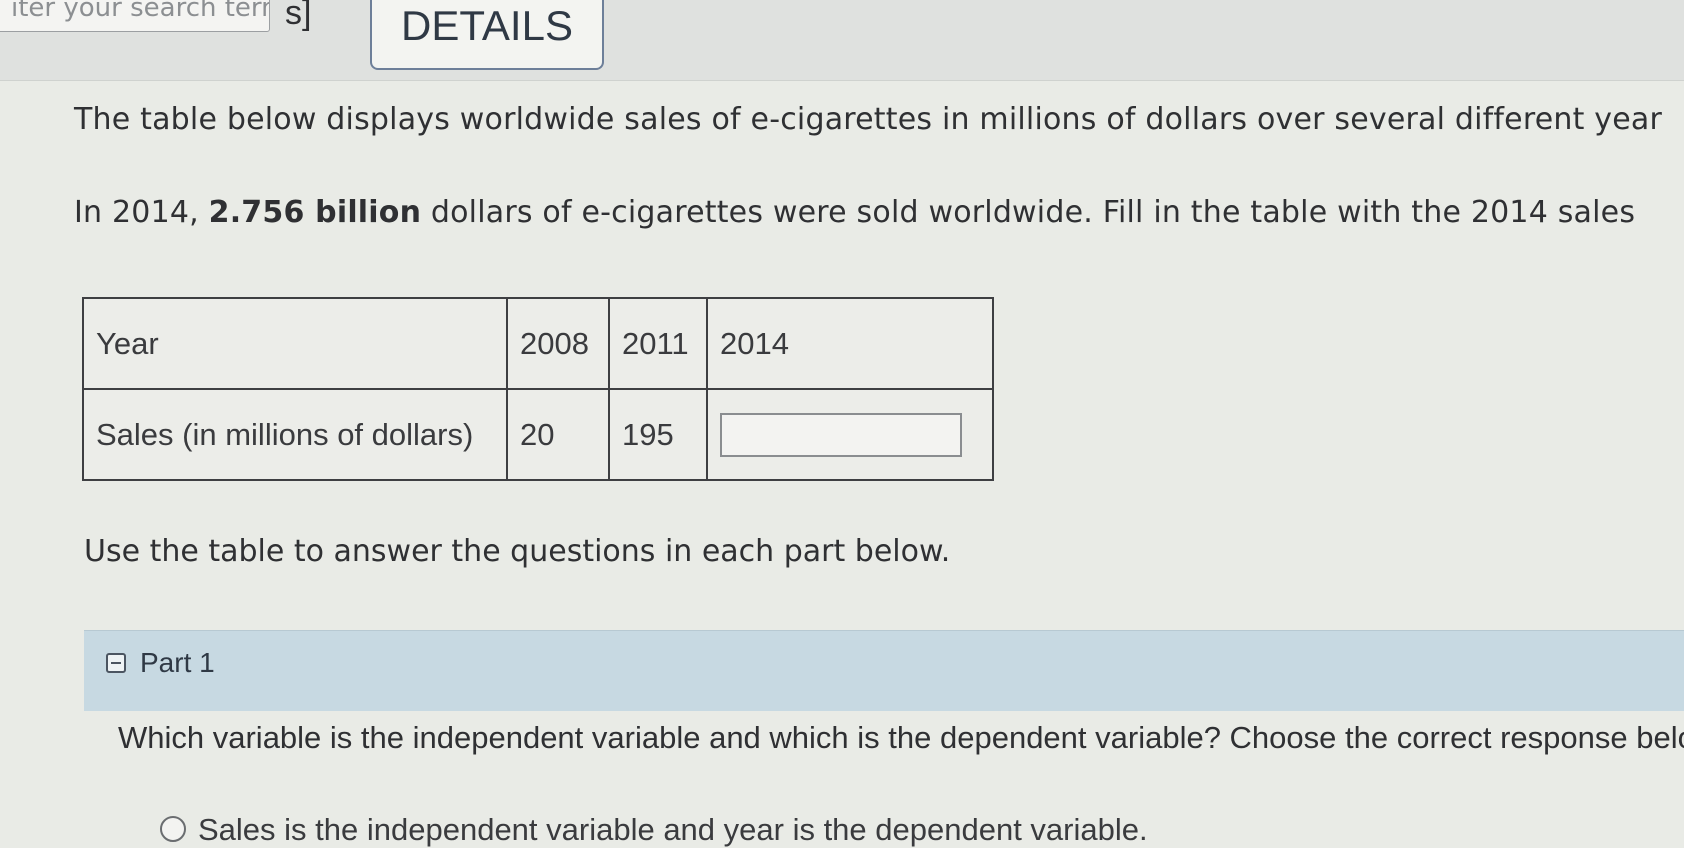 Image resolution: width=1684 pixels, height=848 pixels. I want to click on table-cell-sales-2008: 20, so click(558, 434).